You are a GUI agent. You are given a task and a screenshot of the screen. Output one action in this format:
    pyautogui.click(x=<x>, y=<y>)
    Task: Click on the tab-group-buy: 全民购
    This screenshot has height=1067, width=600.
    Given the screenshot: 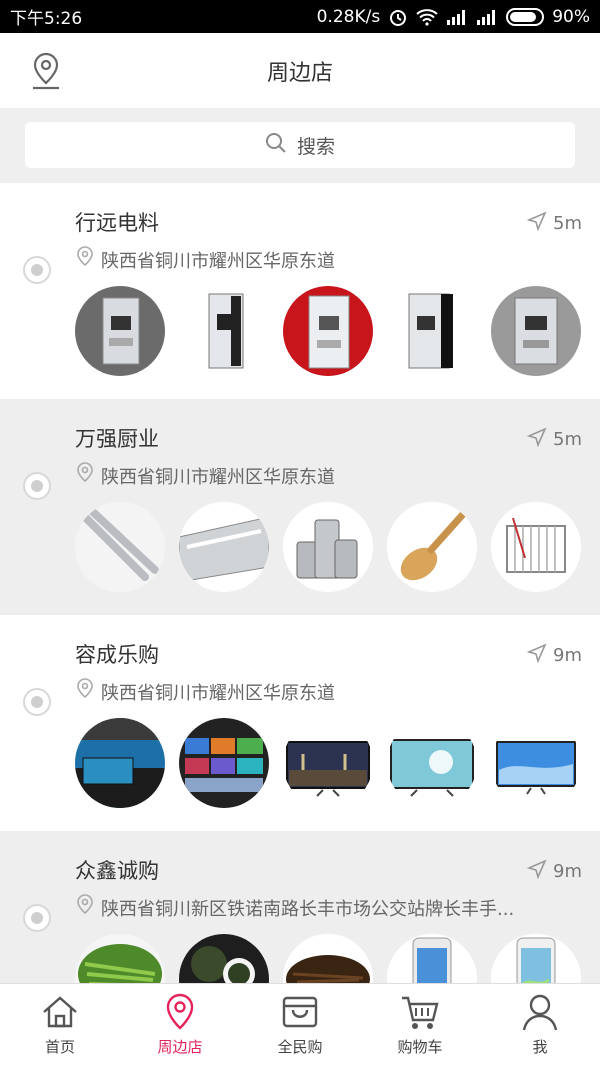 What is the action you would take?
    pyautogui.click(x=300, y=1025)
    